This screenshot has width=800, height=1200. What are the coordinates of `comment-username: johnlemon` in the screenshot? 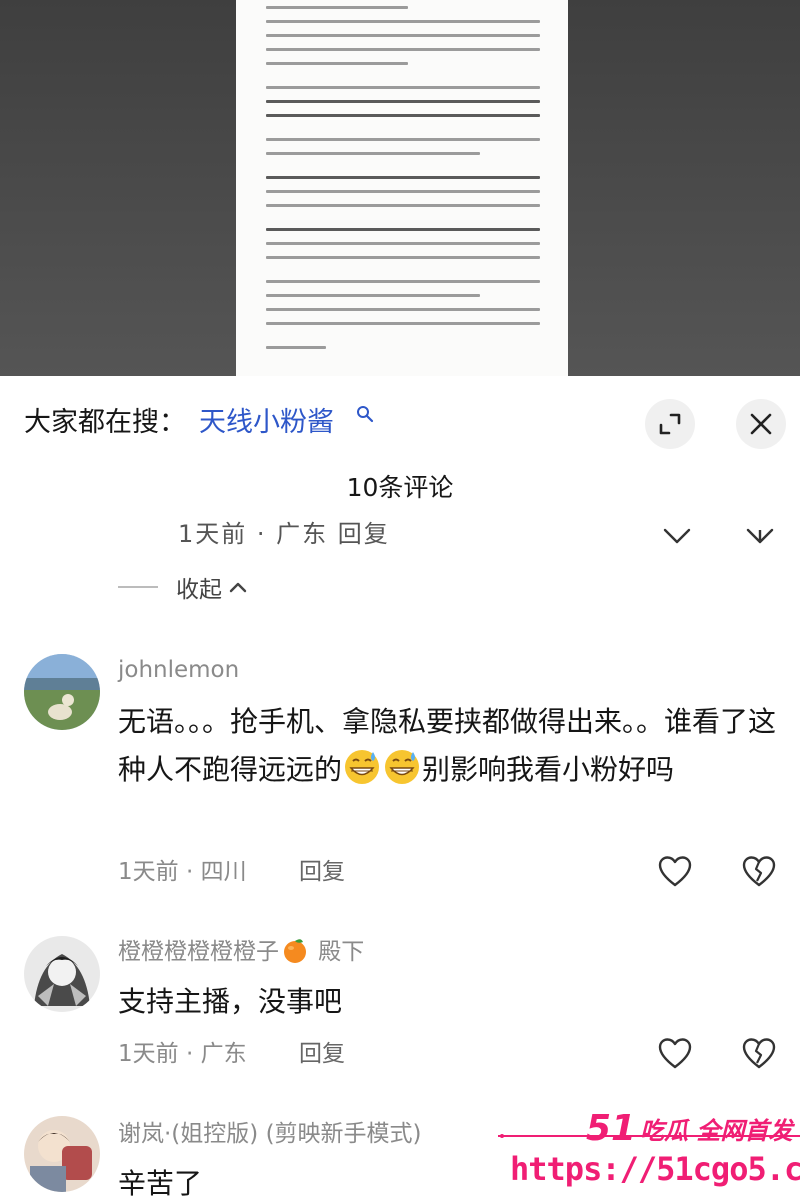 It's located at (178, 670).